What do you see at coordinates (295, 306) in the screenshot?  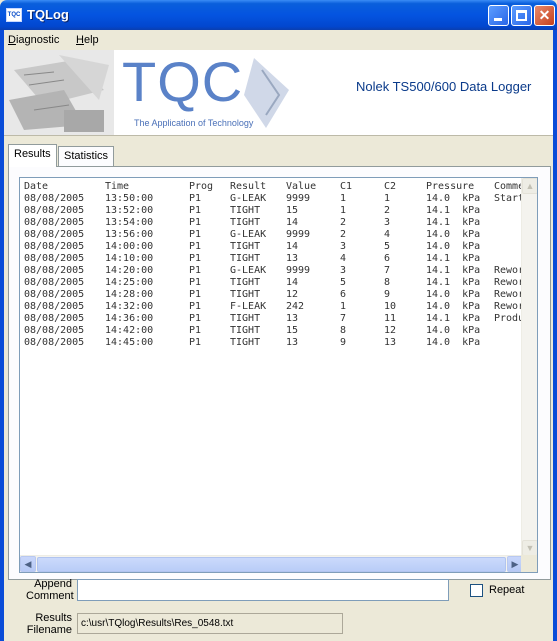 I see `table-cell: 242` at bounding box center [295, 306].